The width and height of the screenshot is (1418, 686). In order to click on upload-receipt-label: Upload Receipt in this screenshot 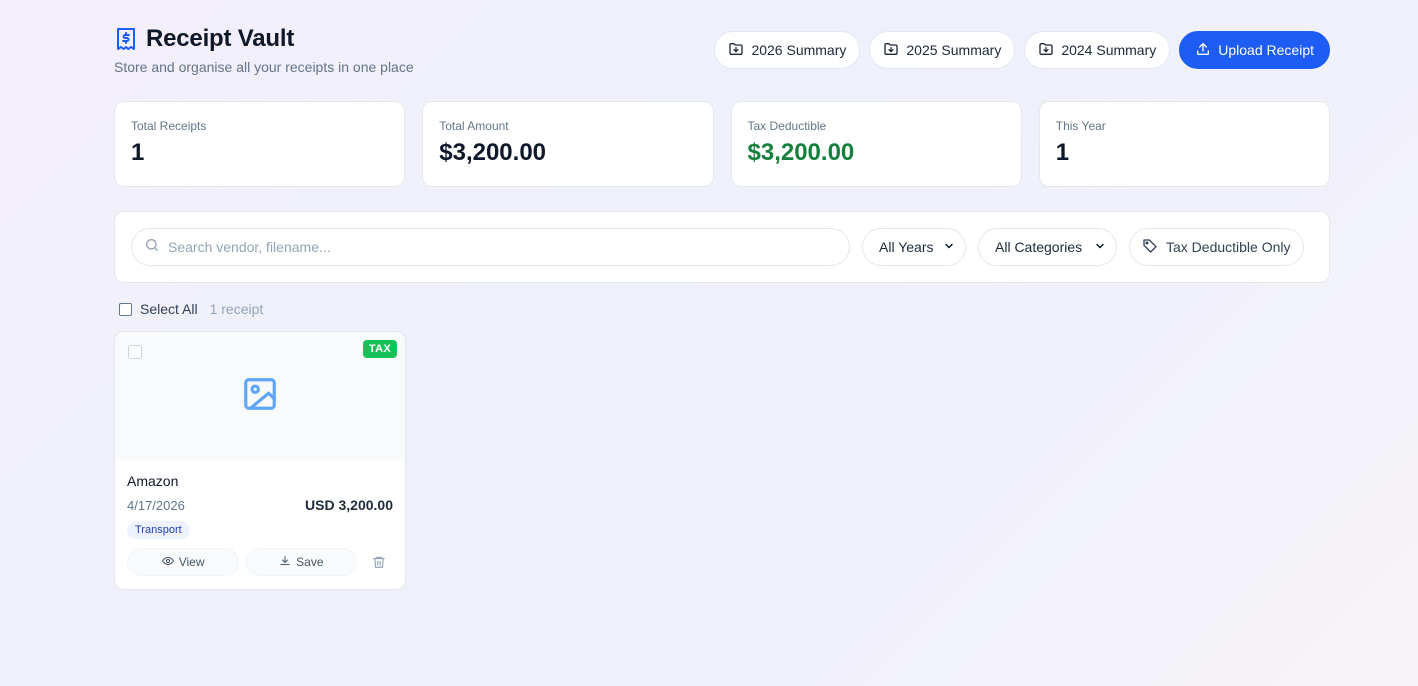, I will do `click(1266, 50)`.